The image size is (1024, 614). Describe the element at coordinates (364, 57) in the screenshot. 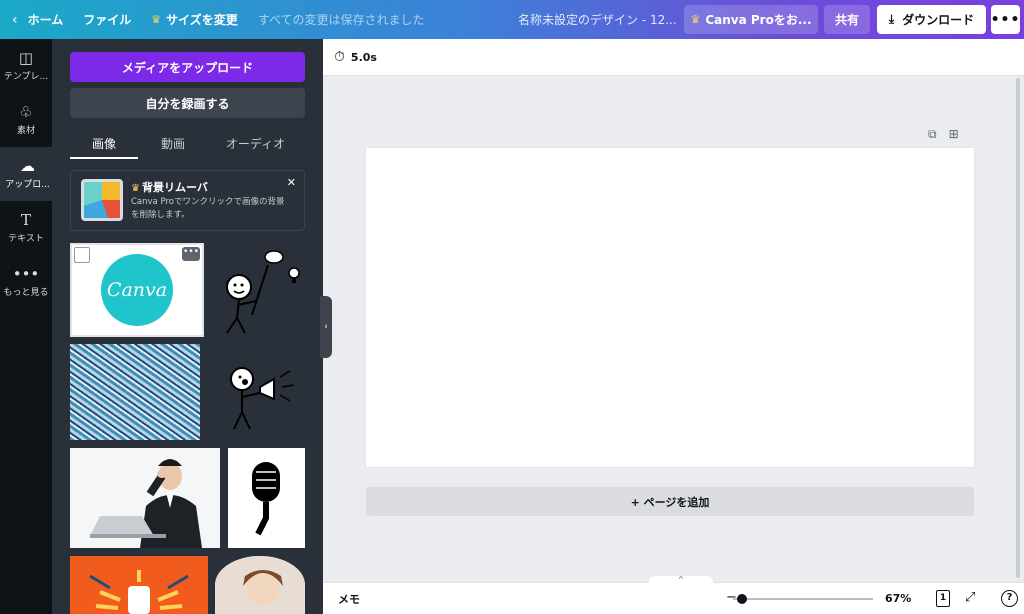

I see `page-duration: 5.0s` at that location.